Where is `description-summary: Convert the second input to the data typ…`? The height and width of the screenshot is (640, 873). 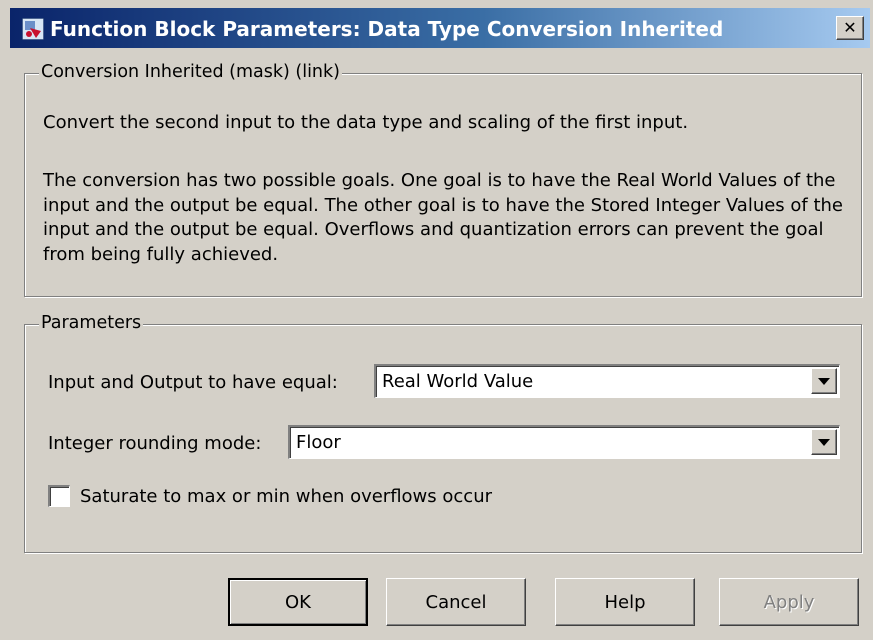
description-summary: Convert the second input to the data typ… is located at coordinates (366, 122).